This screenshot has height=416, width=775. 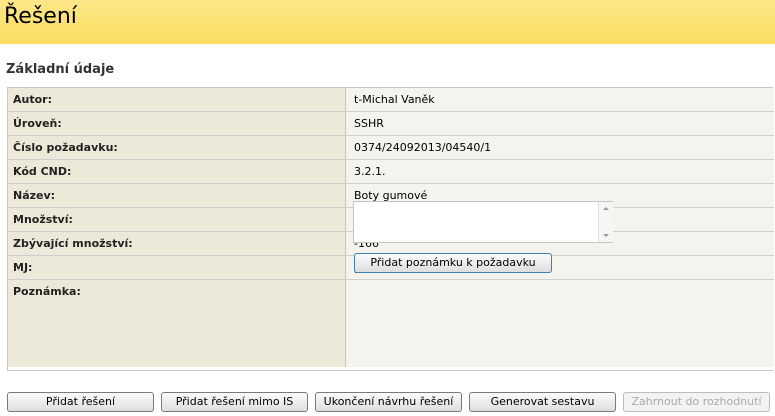 What do you see at coordinates (560, 323) in the screenshot?
I see `field-value-note-area` at bounding box center [560, 323].